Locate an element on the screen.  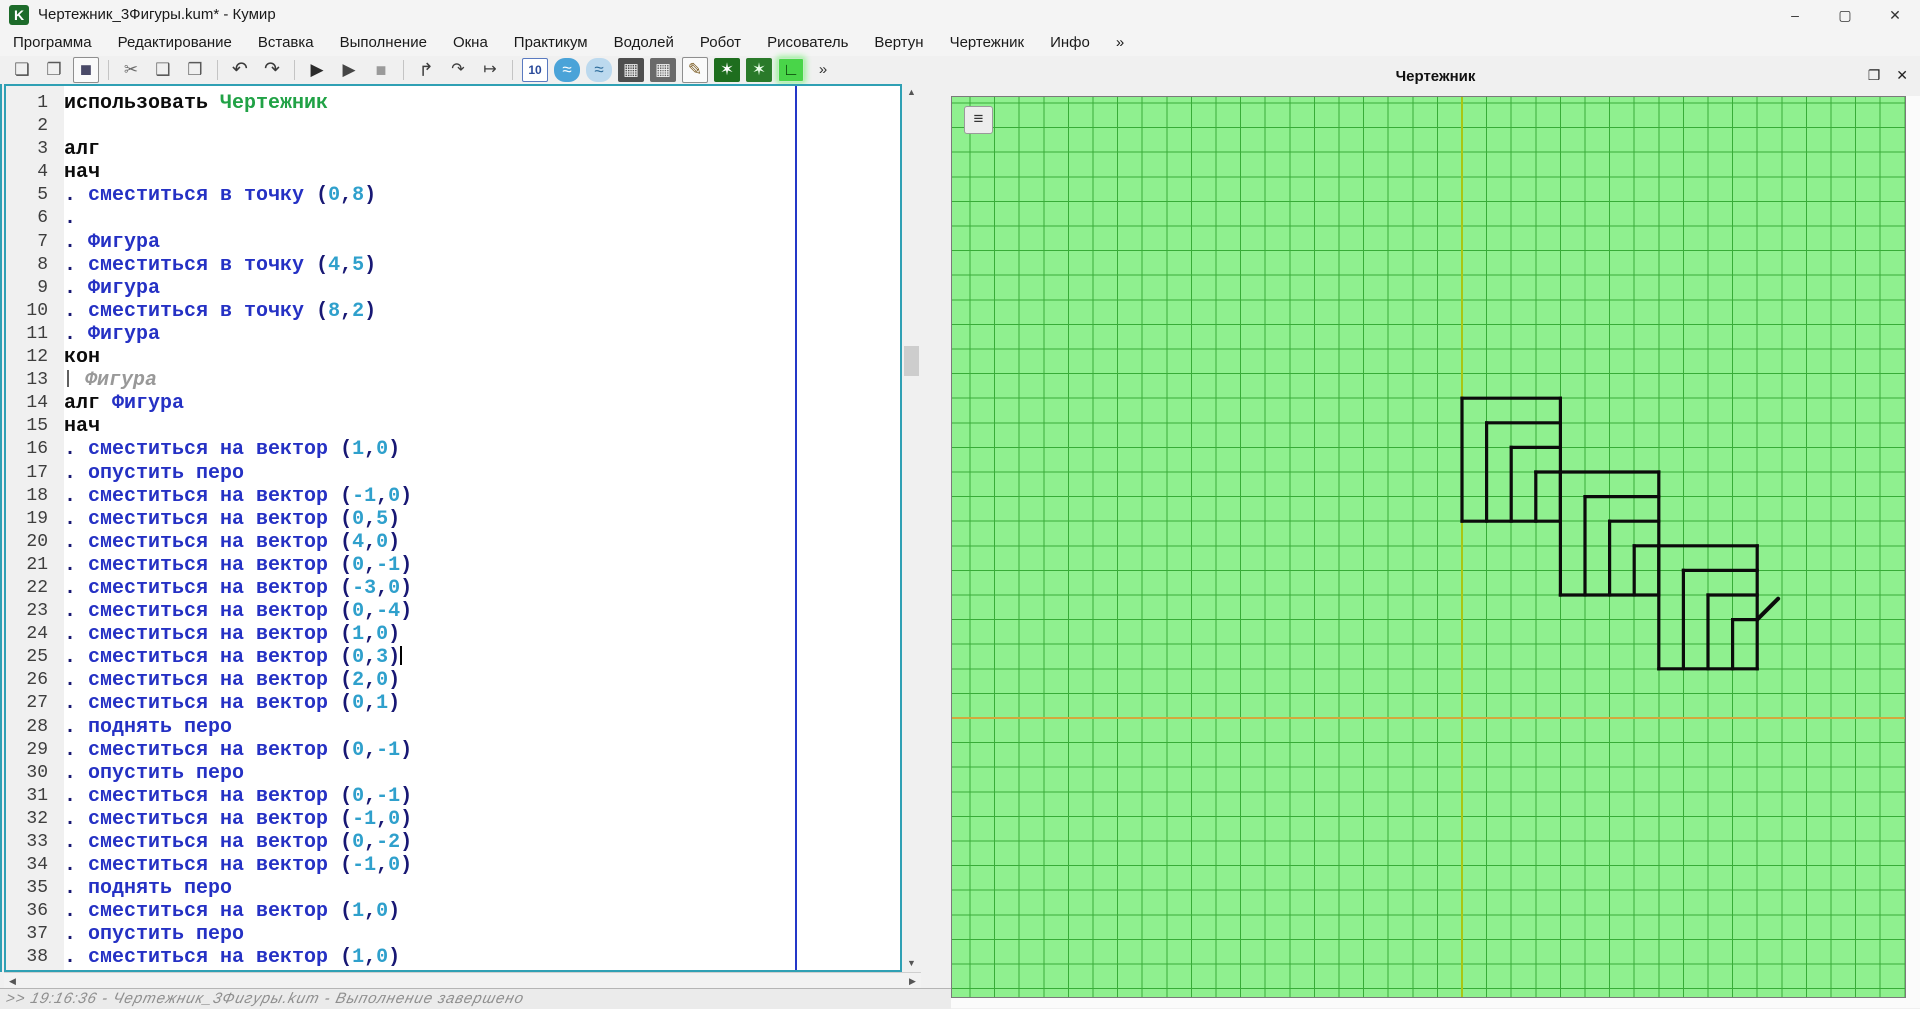
vodoley-pult-button: ≈ is located at coordinates (599, 70).